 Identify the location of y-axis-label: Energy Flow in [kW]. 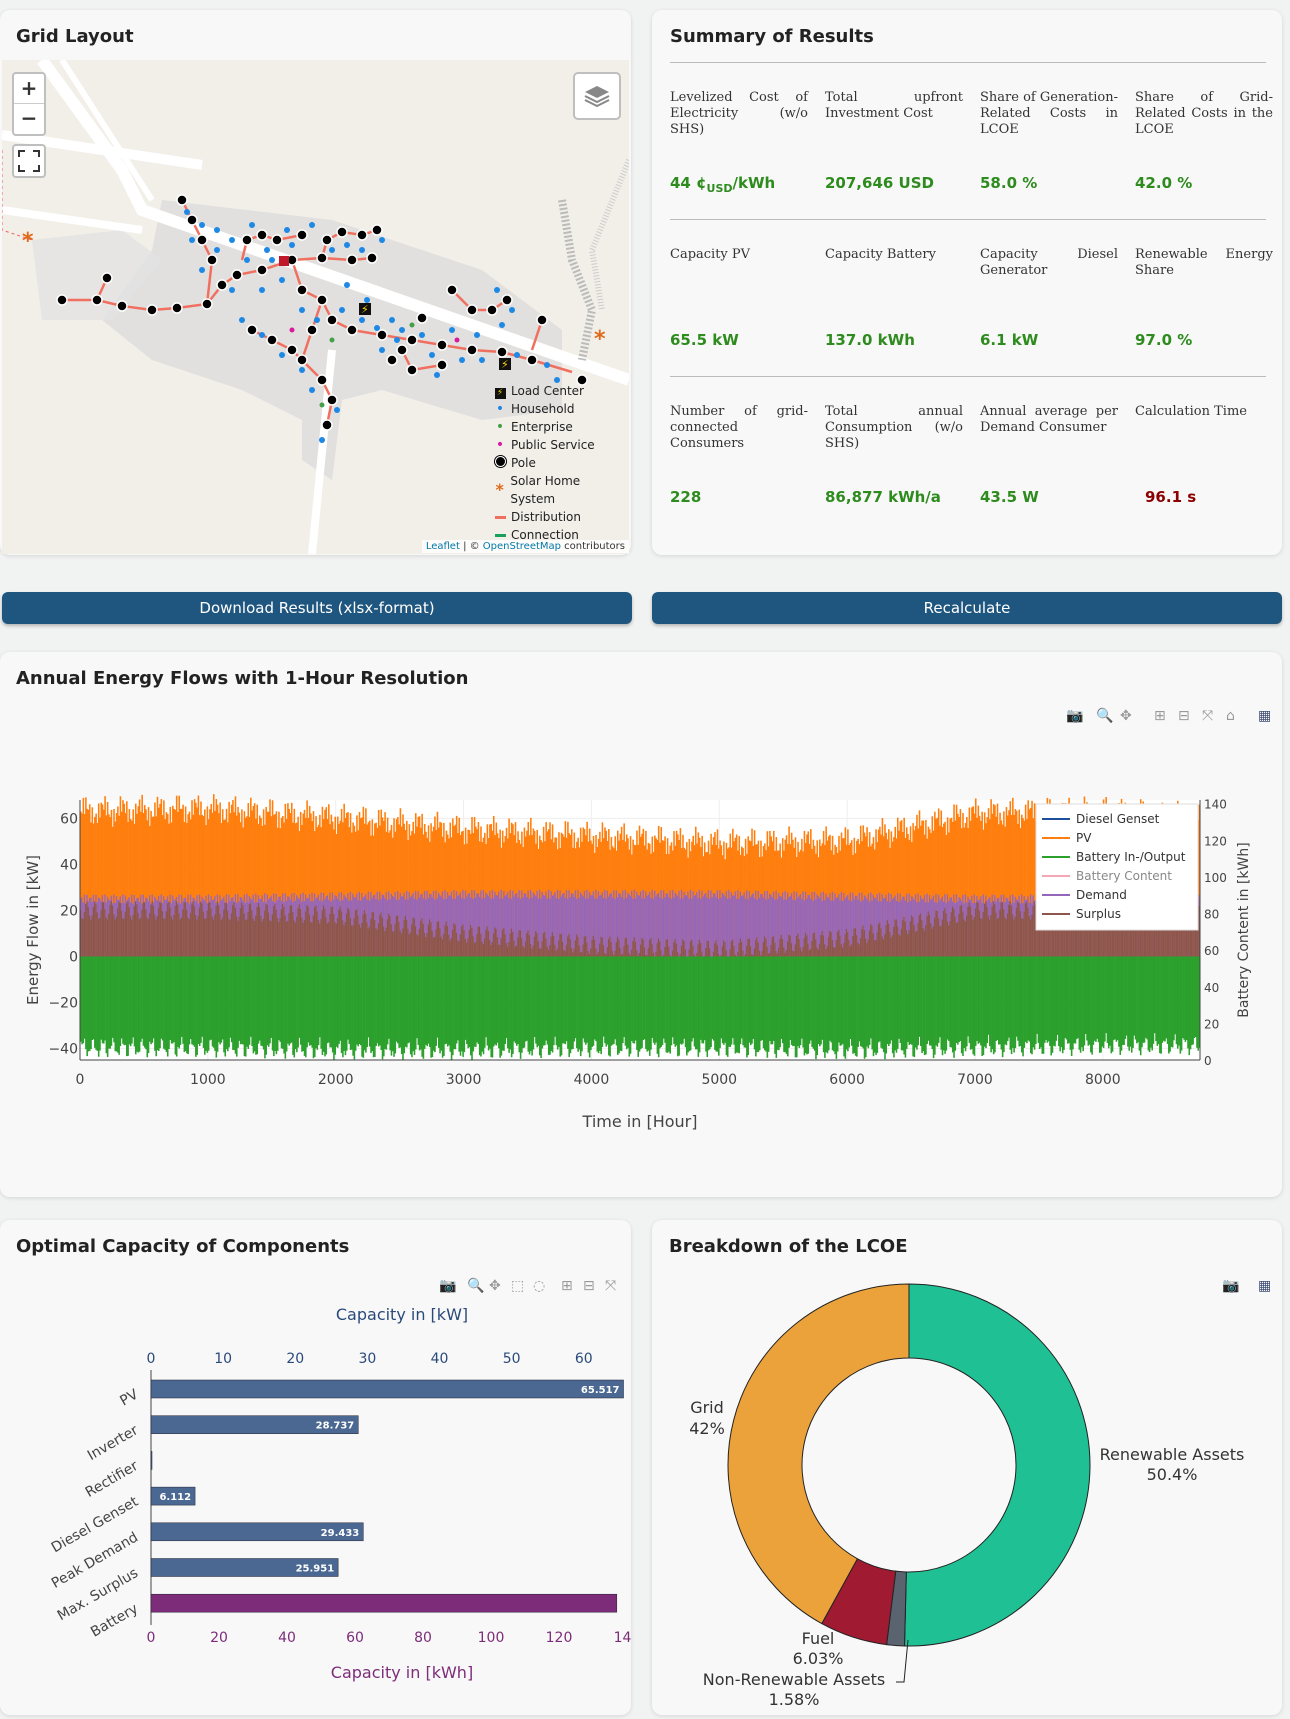
(33, 930).